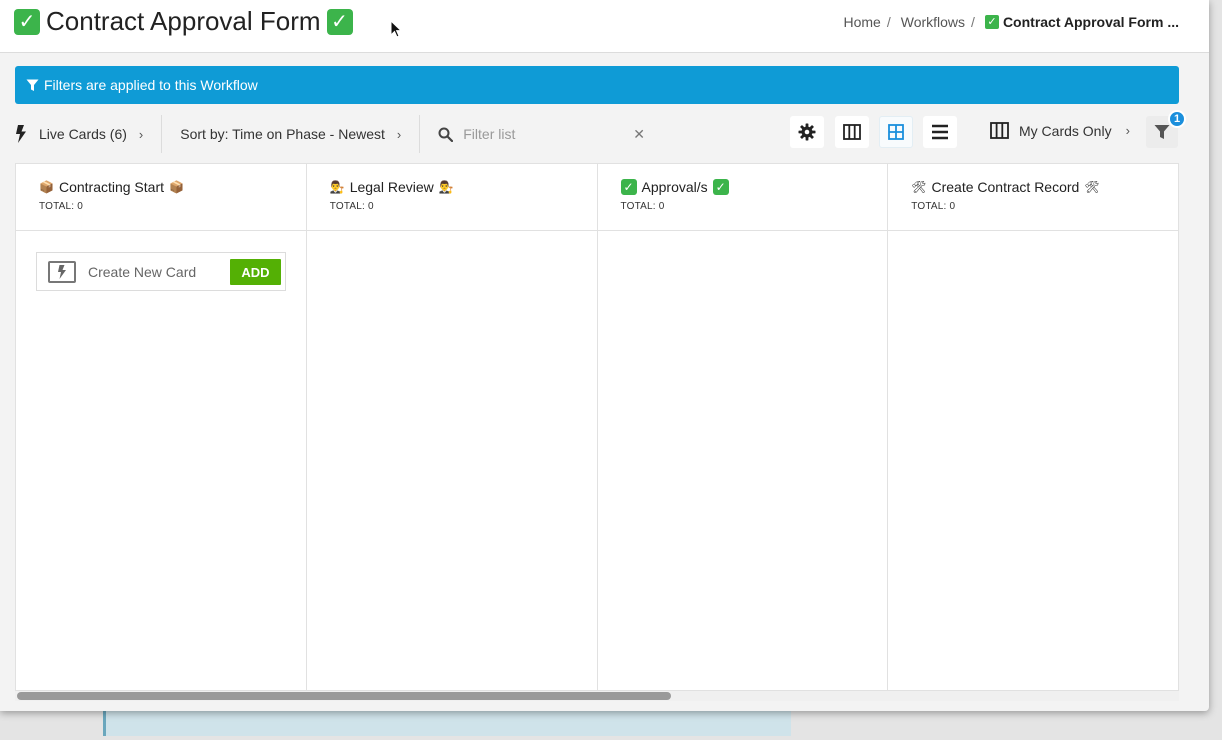 This screenshot has width=1222, height=740. What do you see at coordinates (111, 187) in the screenshot?
I see `column-title-text: Contracting Start` at bounding box center [111, 187].